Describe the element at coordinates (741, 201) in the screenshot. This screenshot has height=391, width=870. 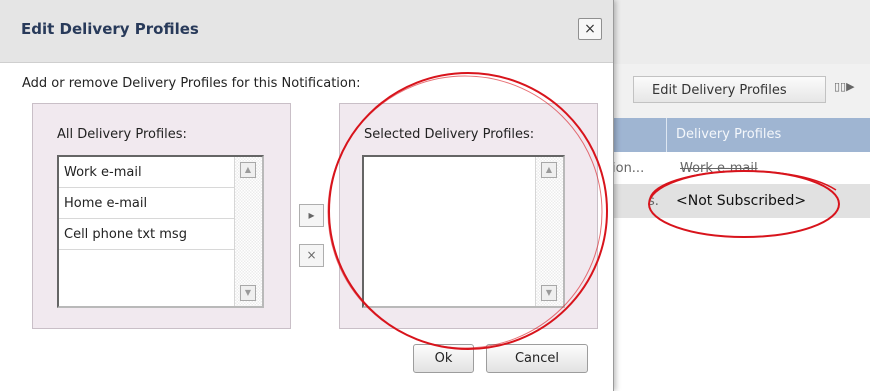
I see `row-2-delivery-profile: <Not Subscribed>` at that location.